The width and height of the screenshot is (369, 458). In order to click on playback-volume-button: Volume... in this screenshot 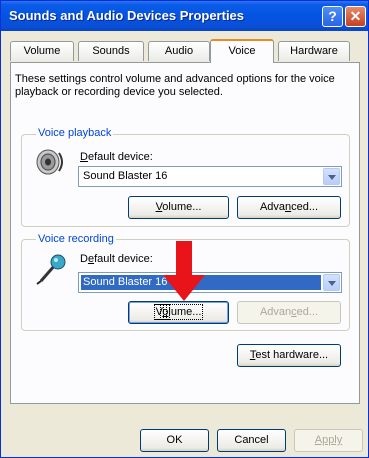, I will do `click(178, 207)`.